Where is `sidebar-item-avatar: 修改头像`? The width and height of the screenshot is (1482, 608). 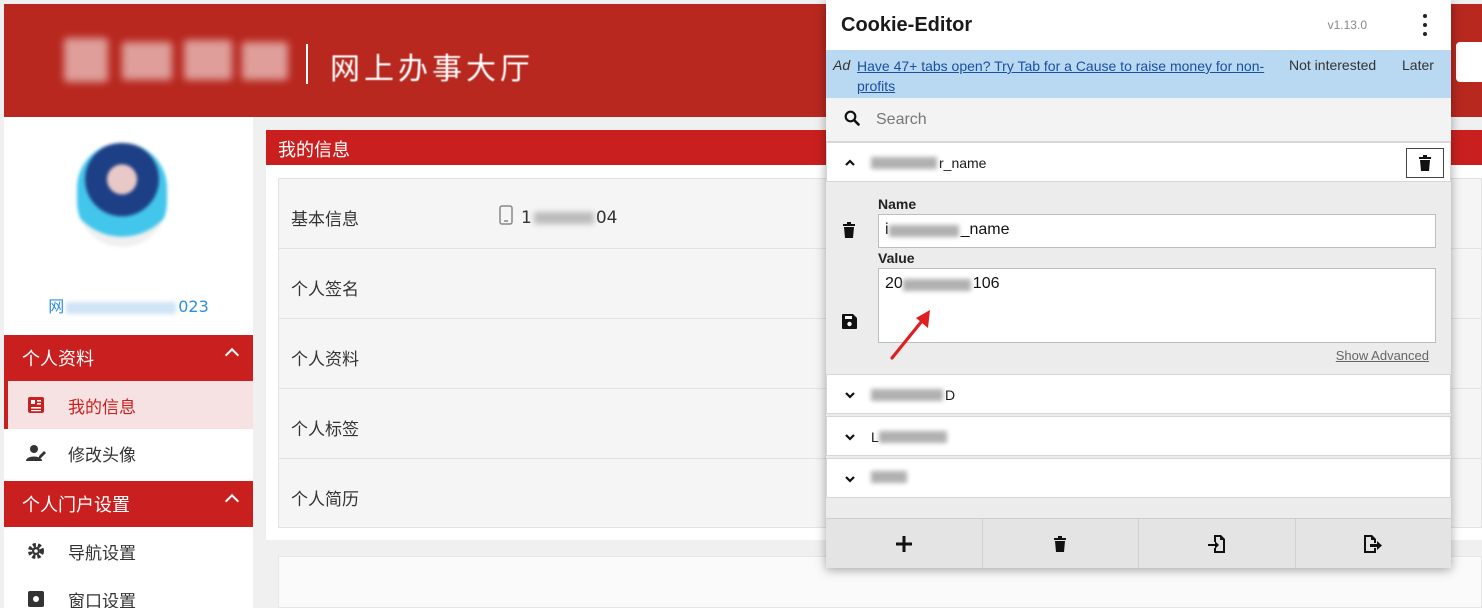 sidebar-item-avatar: 修改头像 is located at coordinates (128, 453).